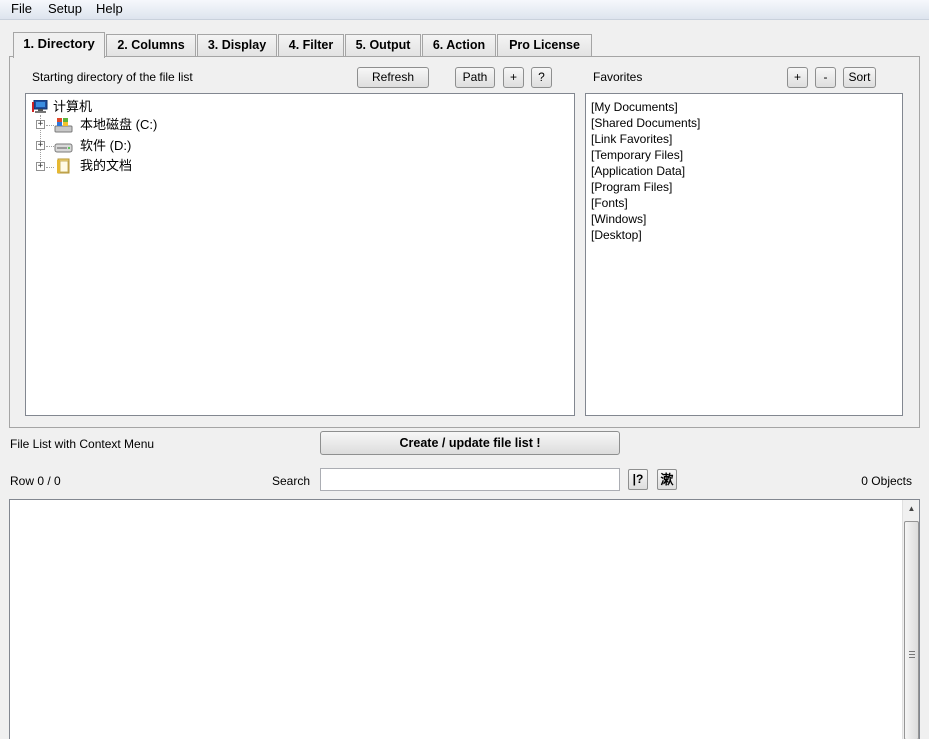  What do you see at coordinates (638, 171) in the screenshot?
I see `favorite-item: [Application Data]` at bounding box center [638, 171].